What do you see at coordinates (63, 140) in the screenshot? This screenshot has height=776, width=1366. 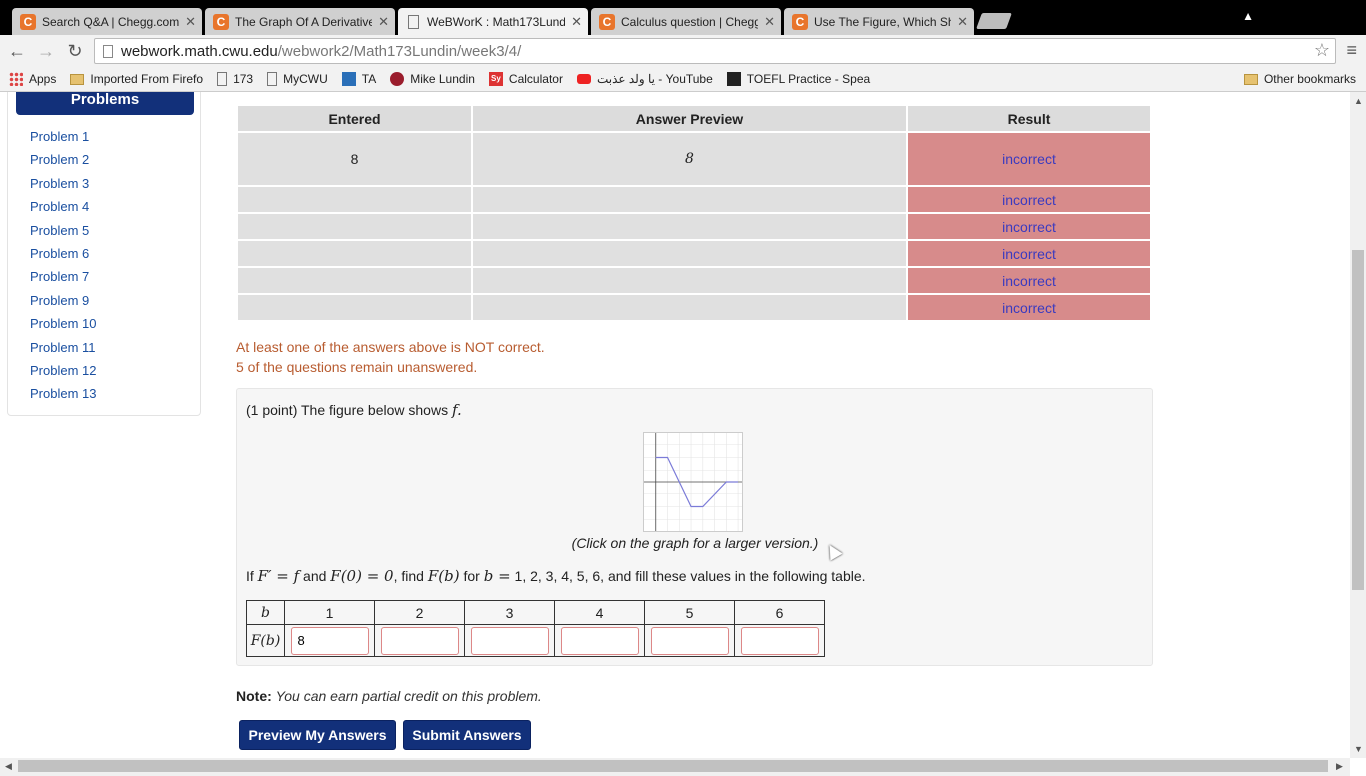 I see `sidebar-item-problem-1: Problem 1` at bounding box center [63, 140].